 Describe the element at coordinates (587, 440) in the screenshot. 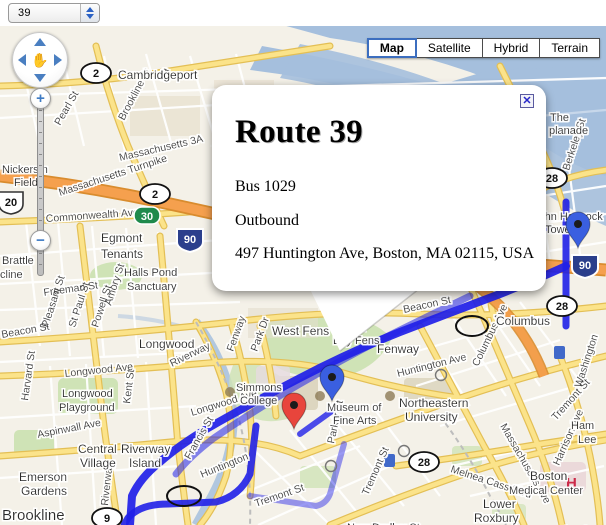

I see `place-label: Lee` at that location.